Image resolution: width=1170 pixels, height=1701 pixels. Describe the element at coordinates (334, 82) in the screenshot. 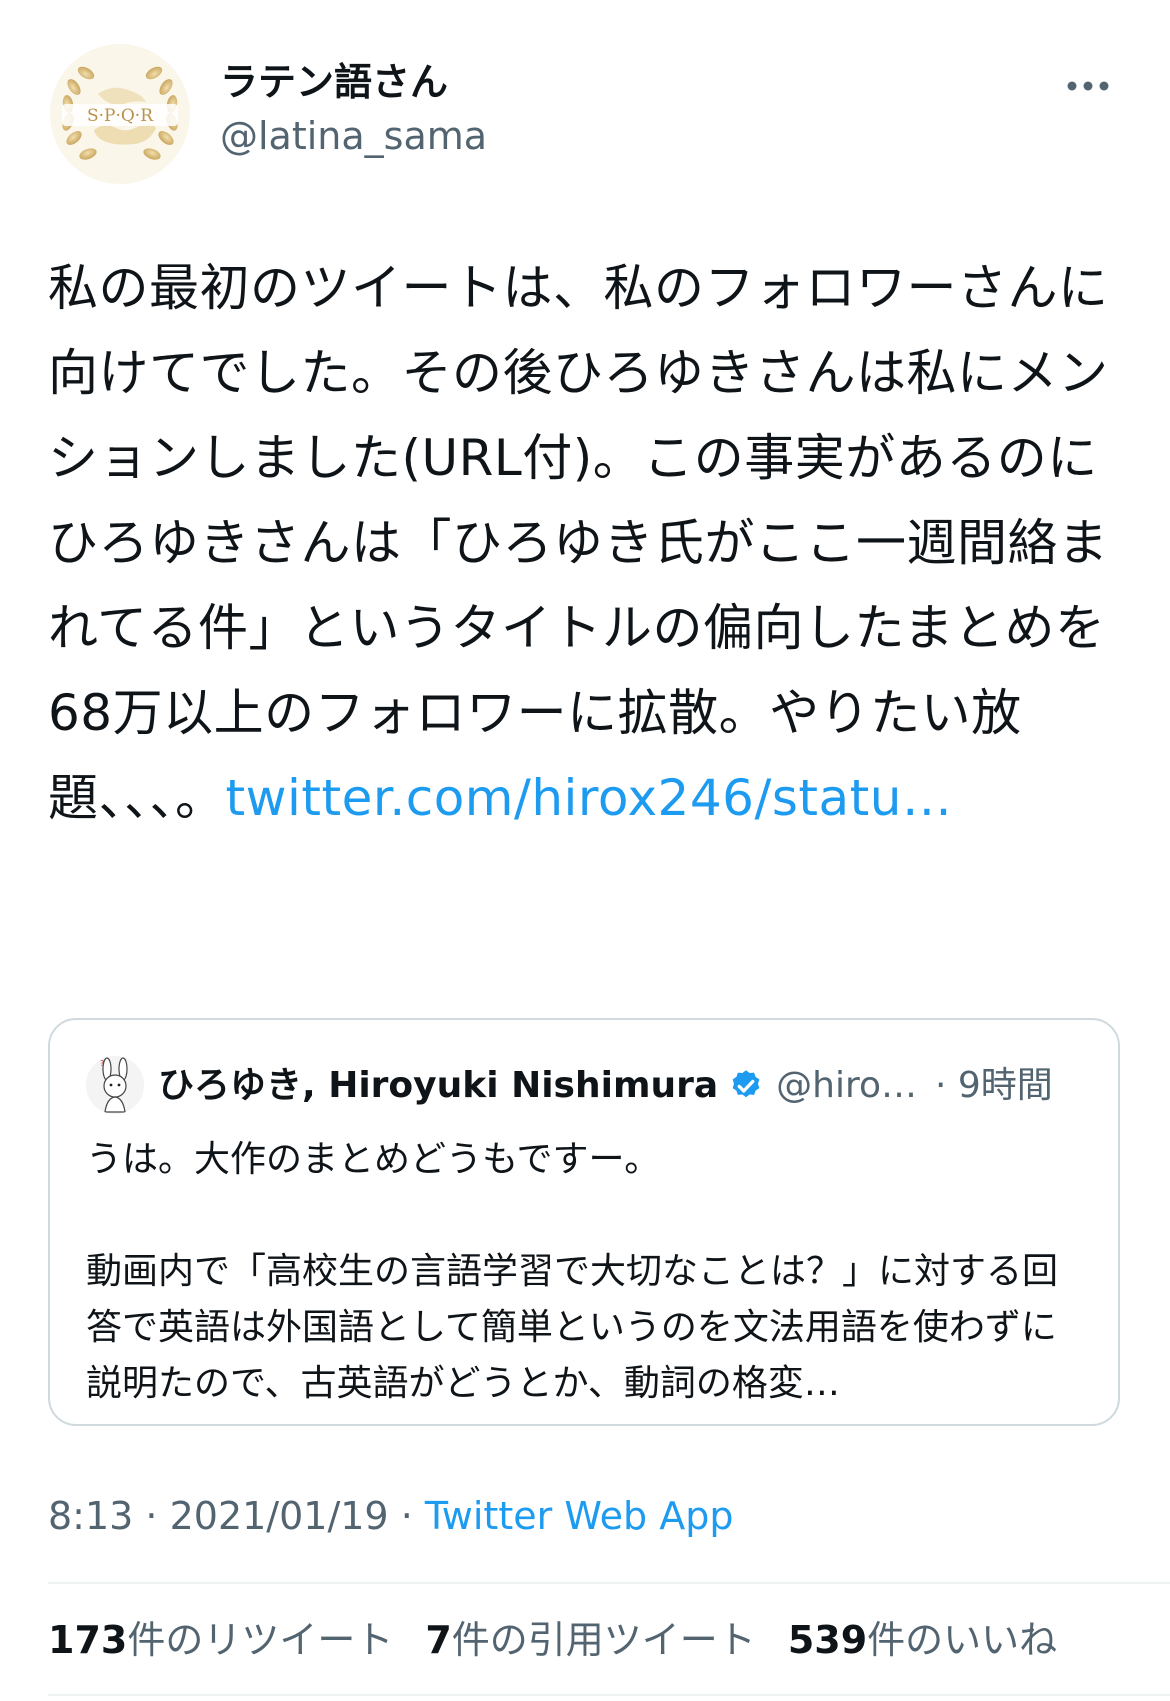

I see `author-display-name: ラテン語さん` at that location.